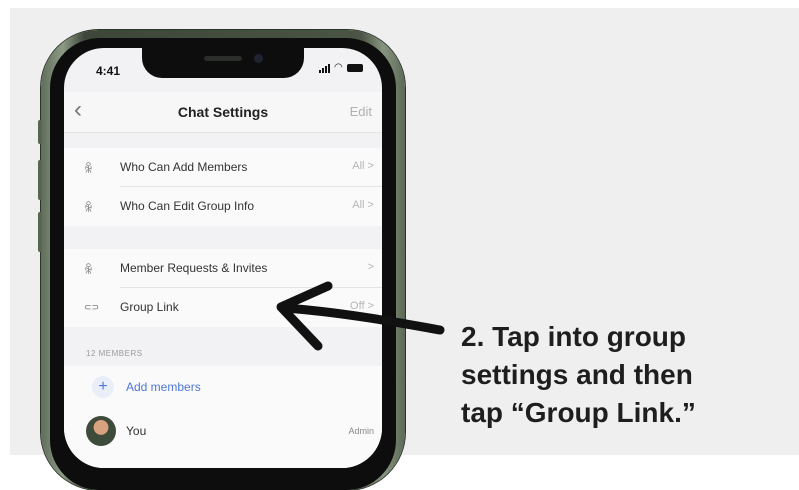 The width and height of the screenshot is (799, 490). Describe the element at coordinates (577, 374) in the screenshot. I see `caption-line-2: settings and then` at that location.